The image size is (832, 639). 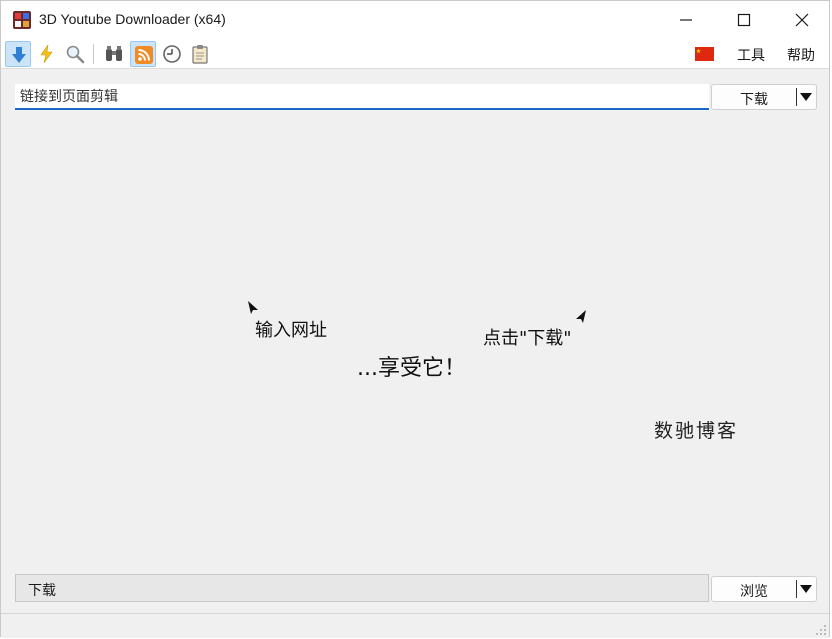 I want to click on rss-feed-icon, so click(x=144, y=55).